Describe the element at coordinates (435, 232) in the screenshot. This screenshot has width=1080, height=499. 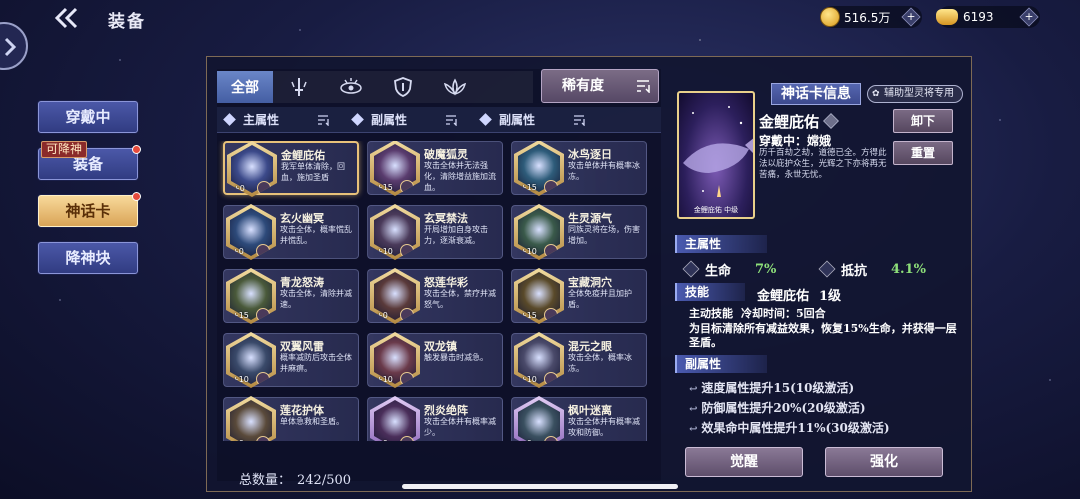
I see `myth-card-item: +10 玄冥禁法 开局增加自身攻击力，逐渐衰减。` at that location.